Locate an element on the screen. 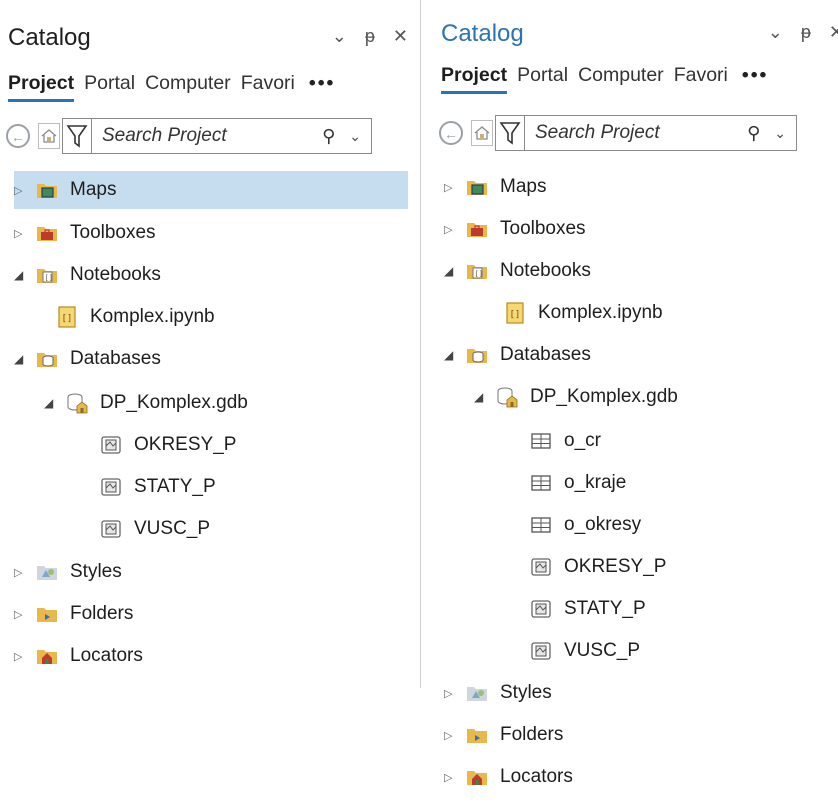 Image resolution: width=838 pixels, height=803 pixels. pane-title: Catalog is located at coordinates (482, 33).